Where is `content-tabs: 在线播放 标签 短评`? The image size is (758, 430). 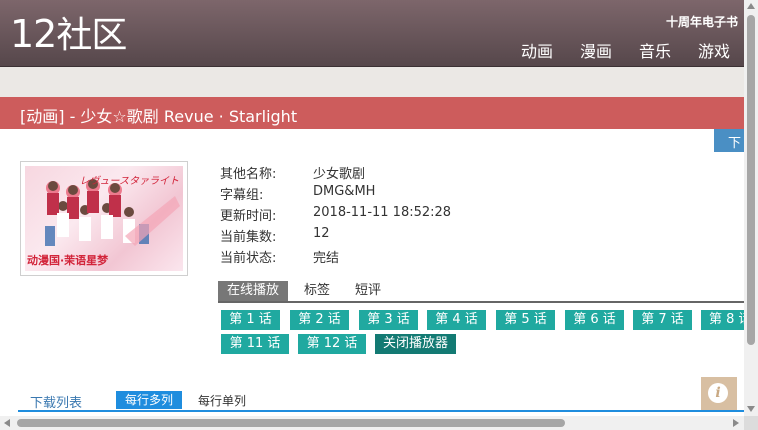 content-tabs: 在线播放 标签 短评 is located at coordinates (481, 292).